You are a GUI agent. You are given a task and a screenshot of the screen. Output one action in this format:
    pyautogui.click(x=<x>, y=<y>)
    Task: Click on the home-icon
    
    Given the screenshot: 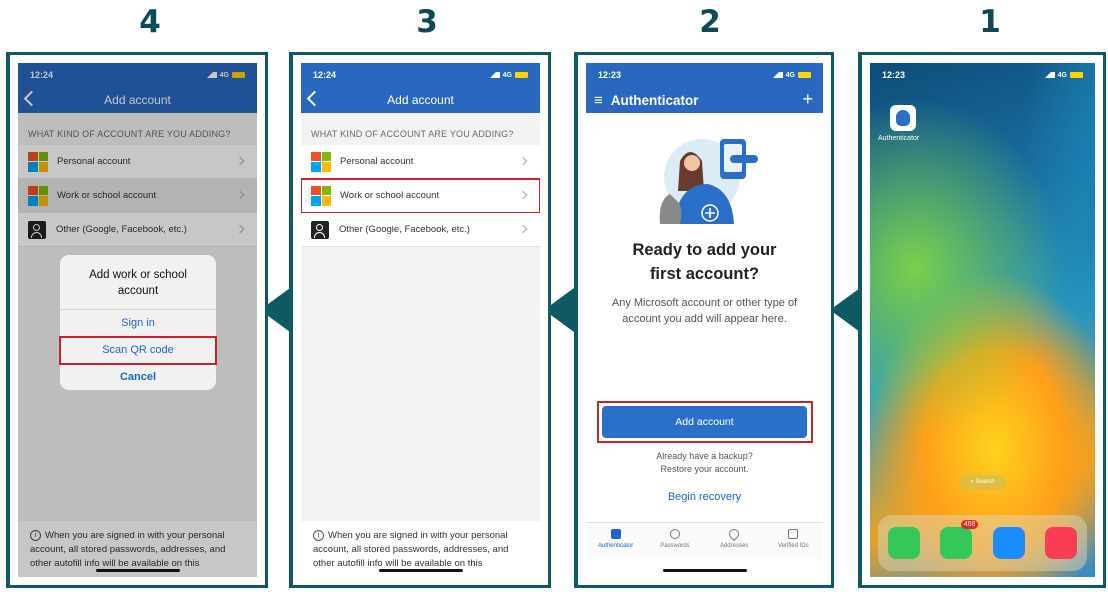 What is the action you would take?
    pyautogui.click(x=615, y=534)
    